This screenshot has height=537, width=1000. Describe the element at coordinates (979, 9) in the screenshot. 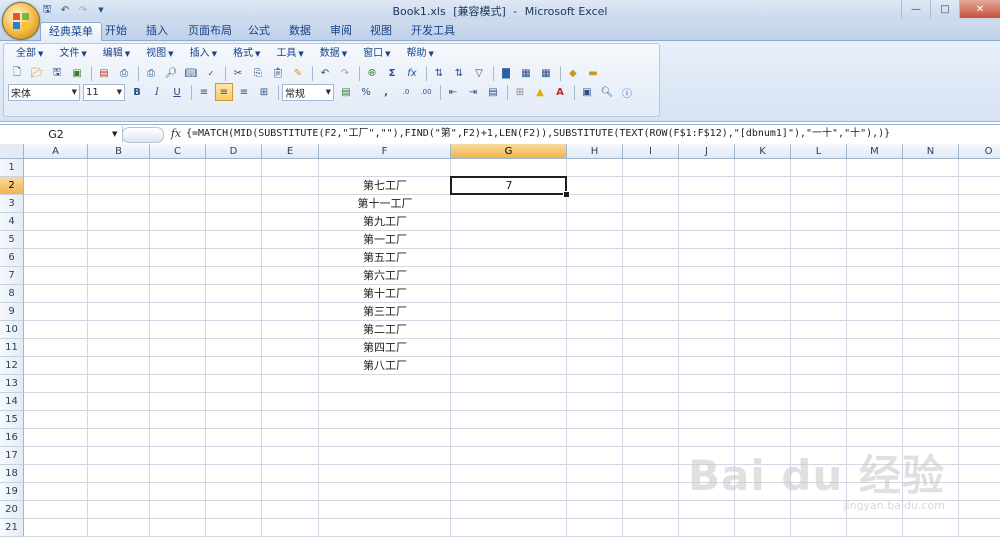

I see `close-icon: ✕` at that location.